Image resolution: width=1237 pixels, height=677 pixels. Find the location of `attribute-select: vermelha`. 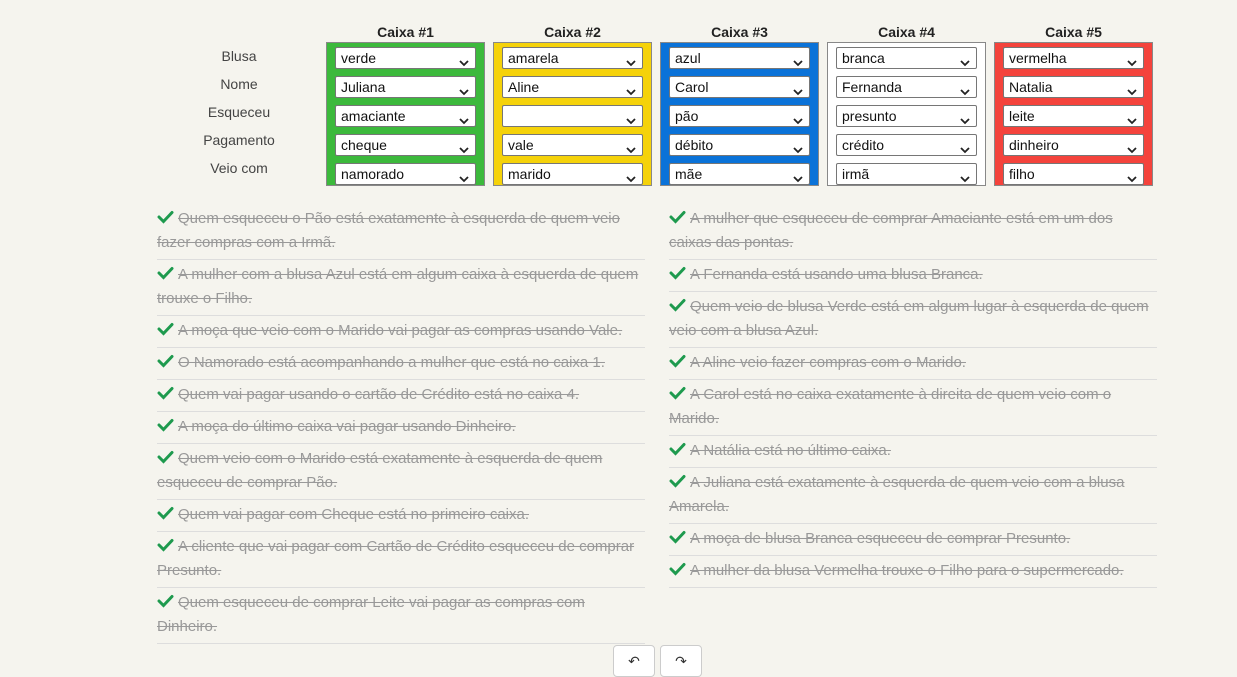

attribute-select: vermelha is located at coordinates (1073, 58).